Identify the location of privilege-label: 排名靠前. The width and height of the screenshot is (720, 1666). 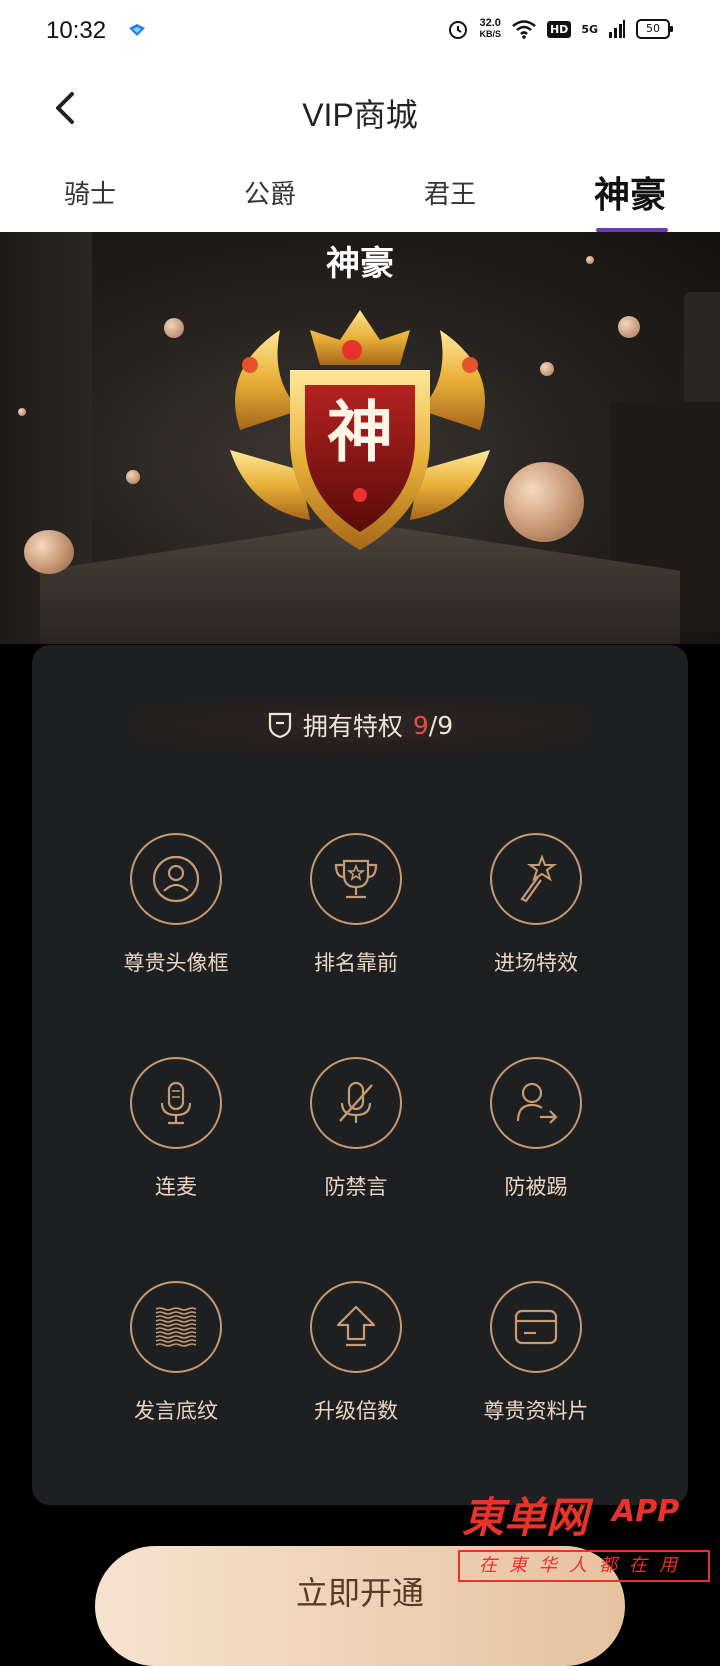
(356, 963).